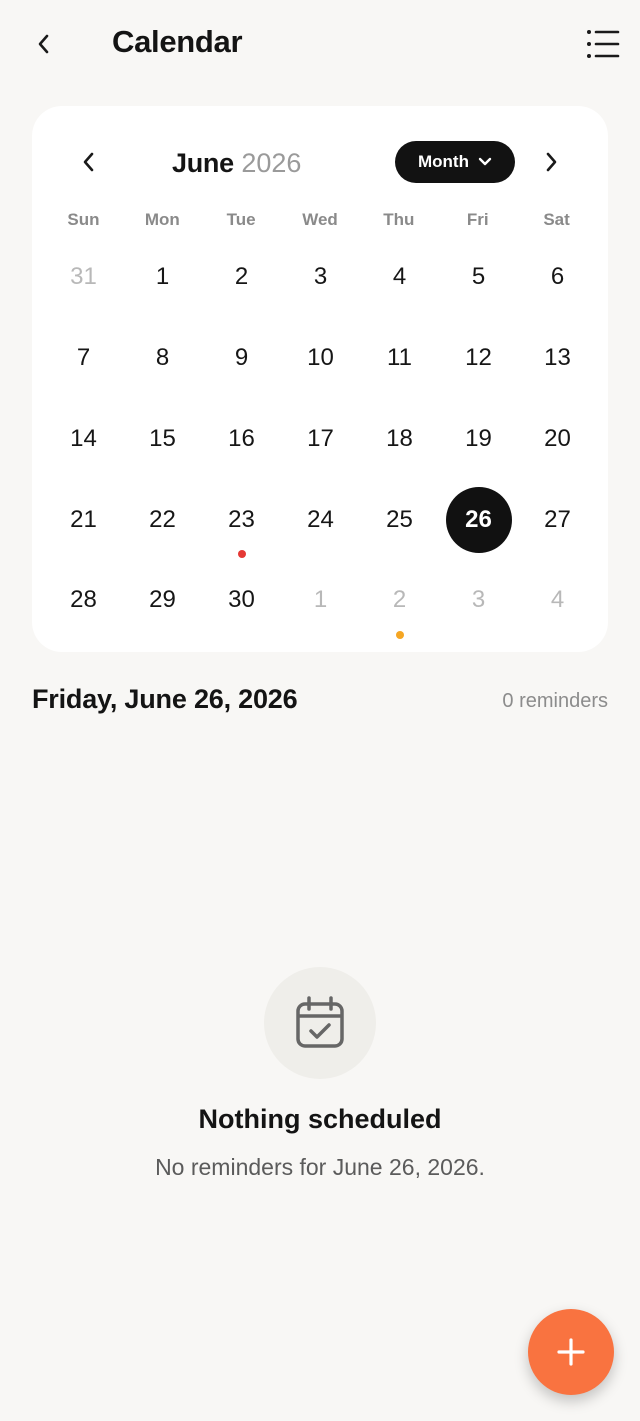 The width and height of the screenshot is (640, 1421). I want to click on day-cell: 27, so click(557, 519).